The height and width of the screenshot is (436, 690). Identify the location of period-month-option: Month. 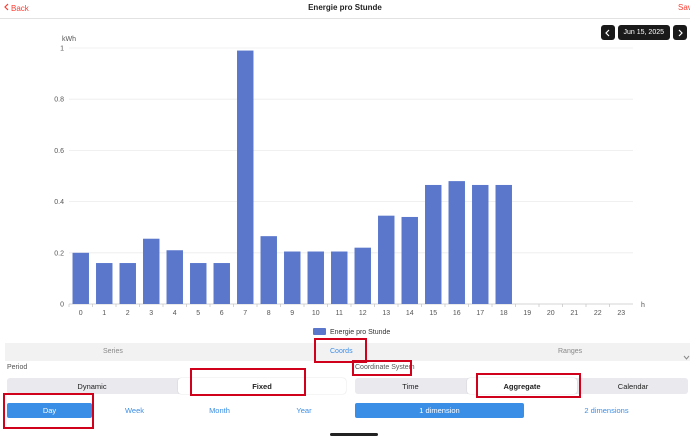
(219, 410).